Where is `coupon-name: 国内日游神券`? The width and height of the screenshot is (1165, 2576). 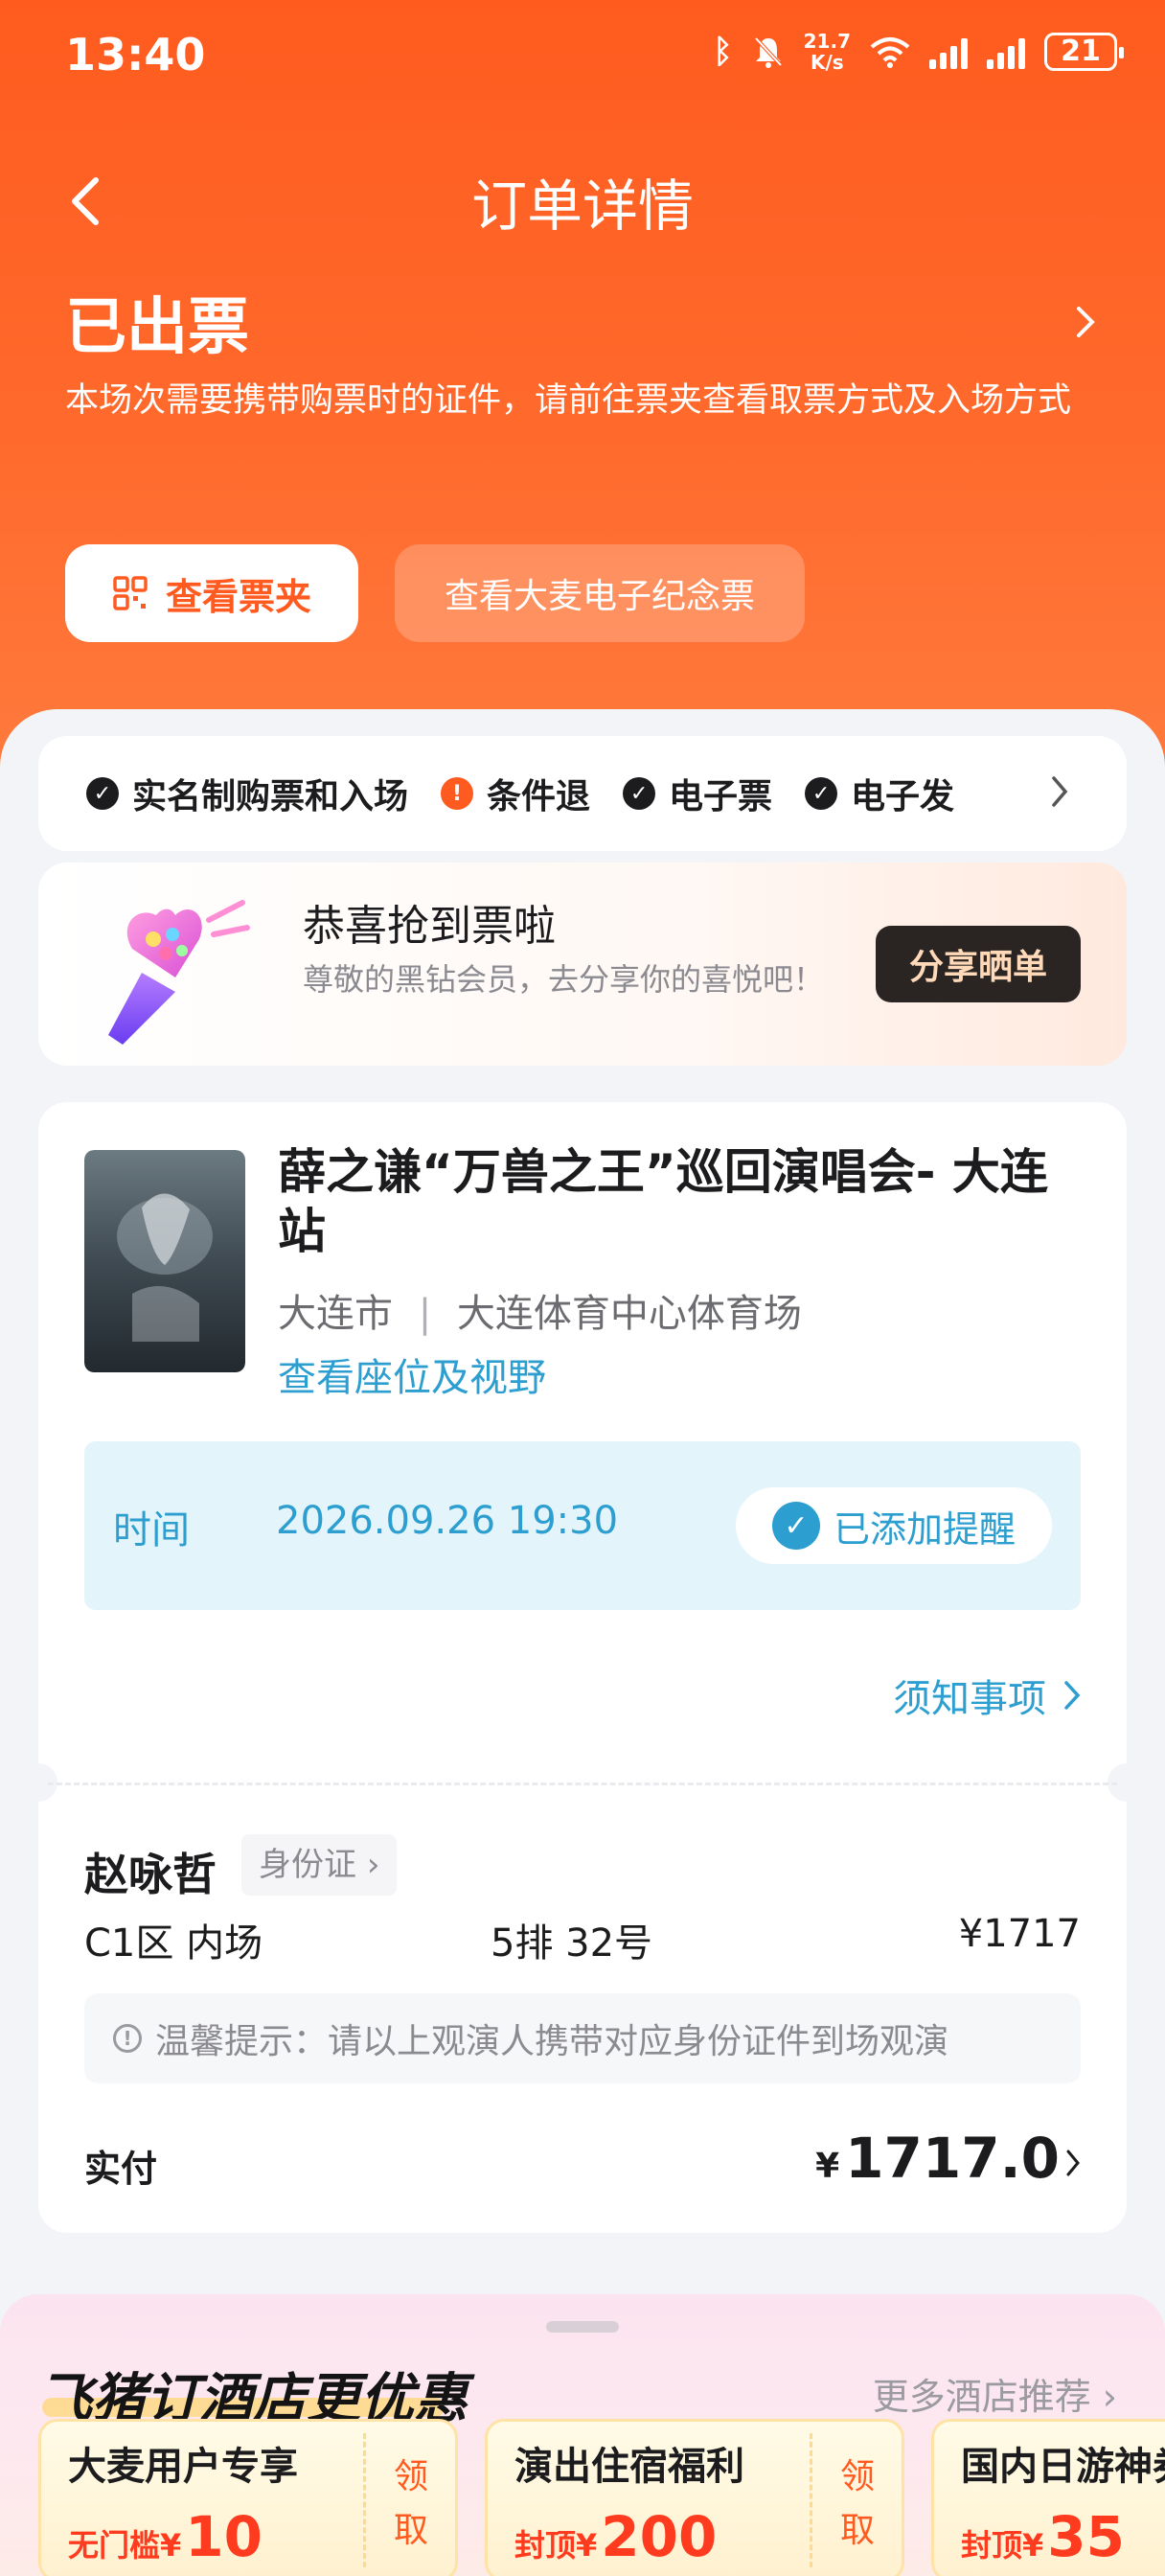 coupon-name: 国内日游神券 is located at coordinates (1063, 2467).